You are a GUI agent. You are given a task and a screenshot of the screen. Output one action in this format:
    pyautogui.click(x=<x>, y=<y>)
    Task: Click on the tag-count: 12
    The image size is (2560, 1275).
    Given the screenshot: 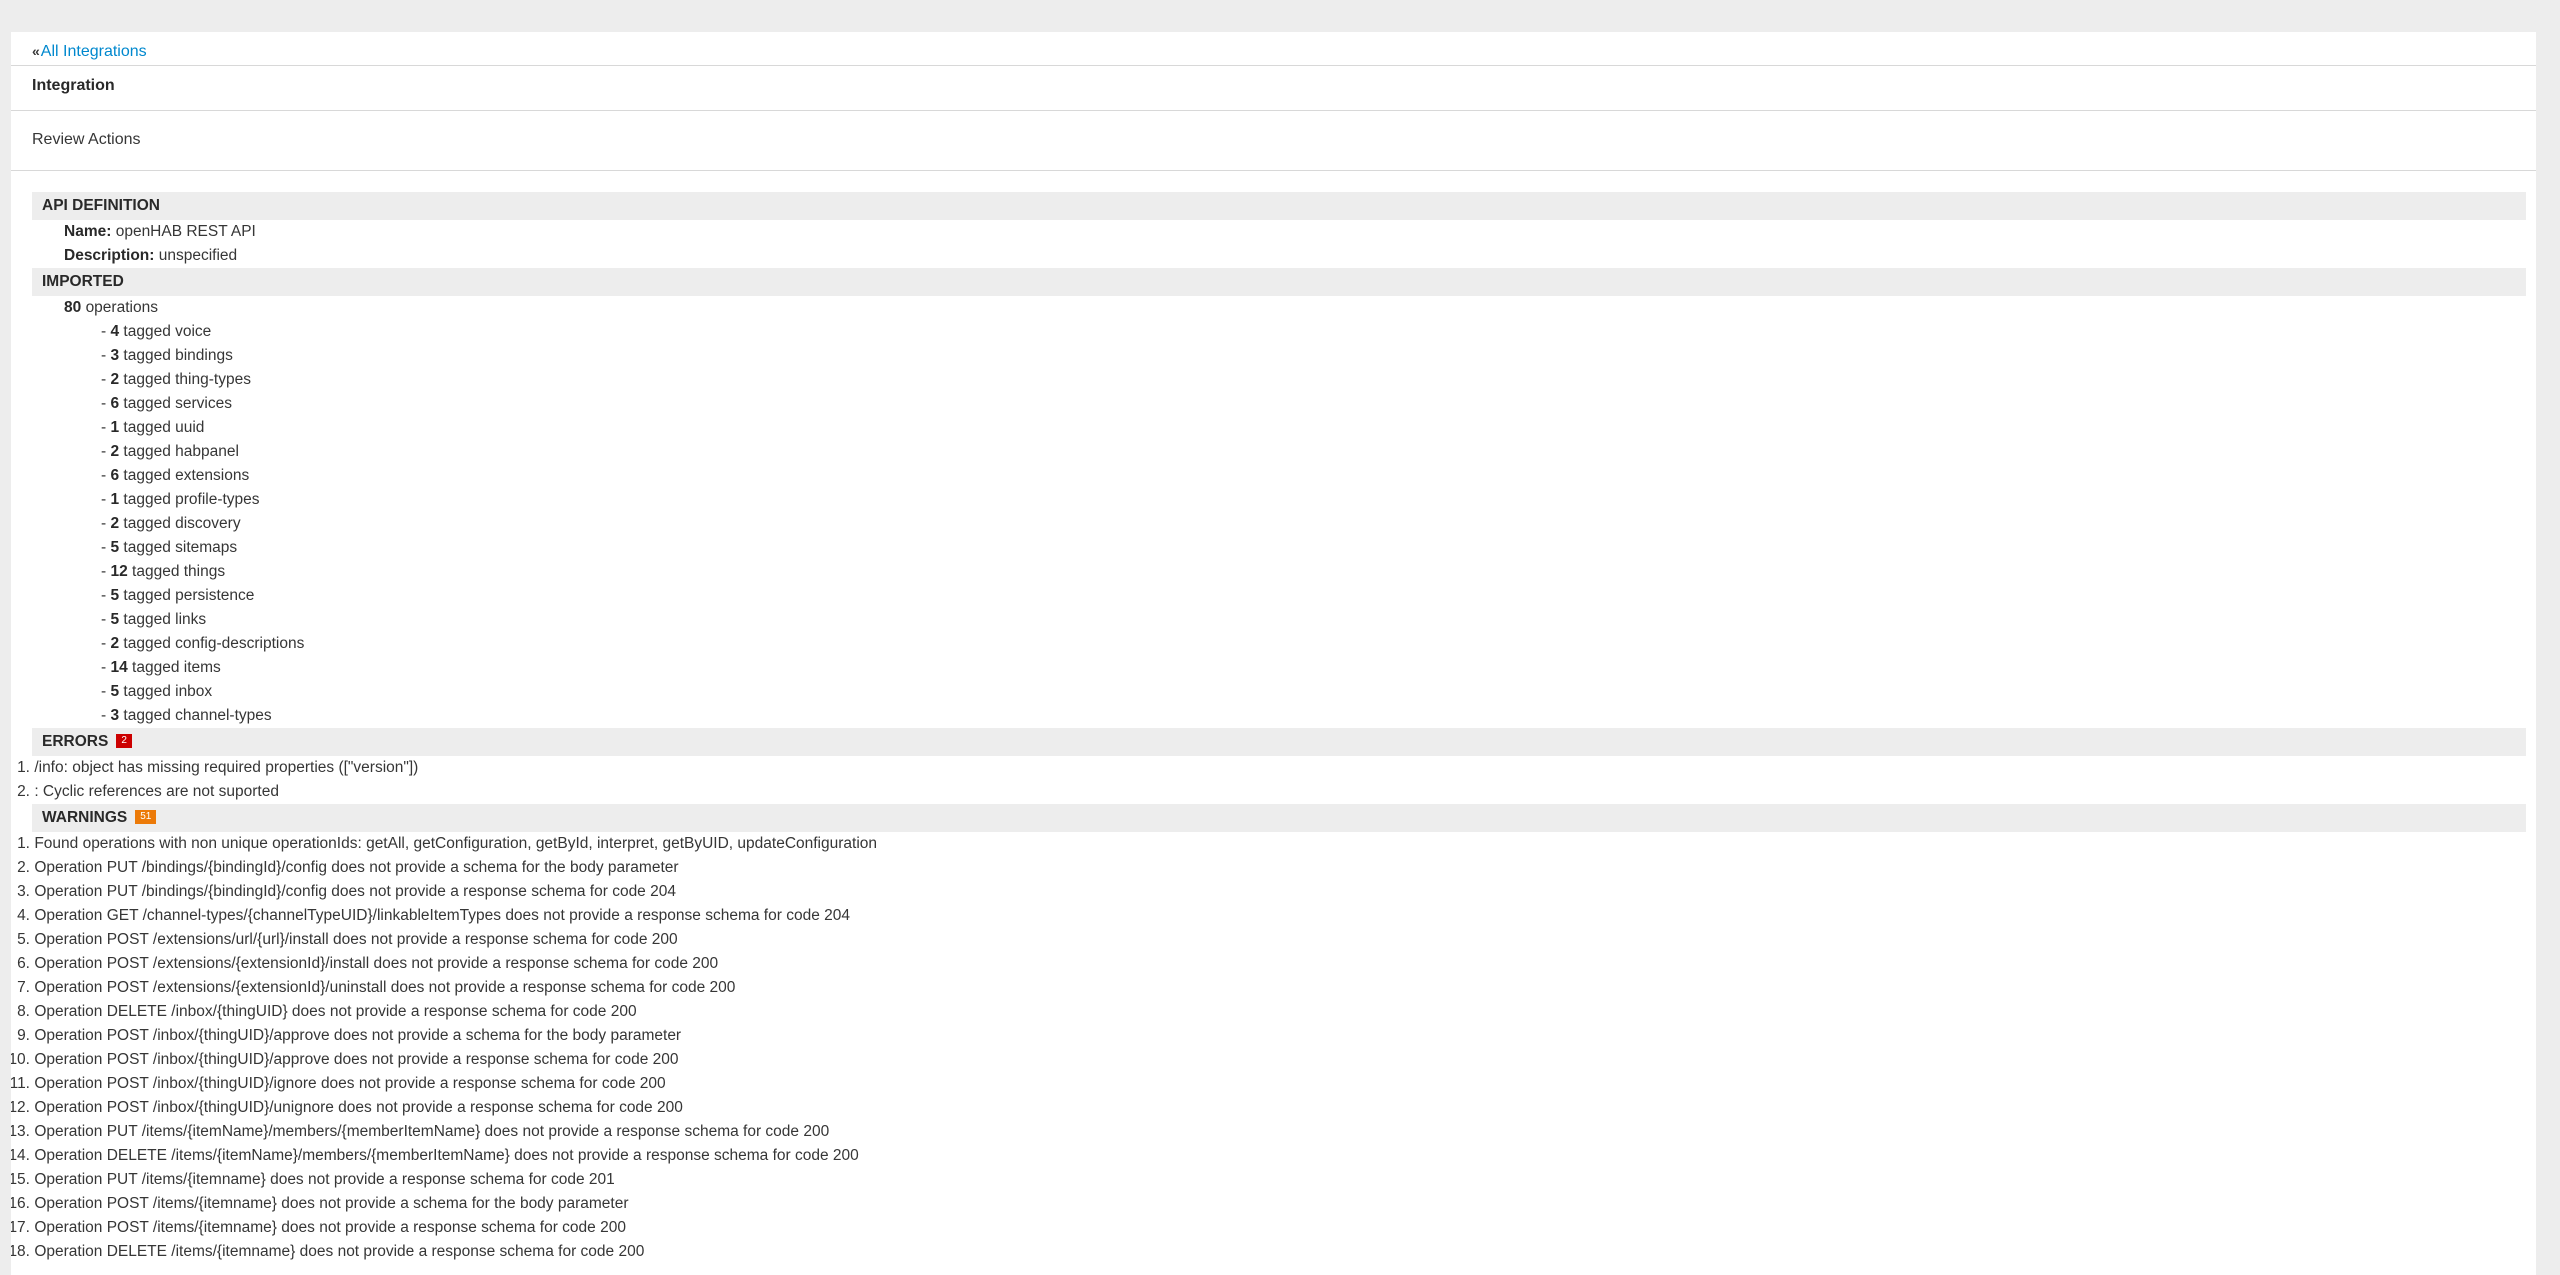 What is the action you would take?
    pyautogui.click(x=119, y=571)
    